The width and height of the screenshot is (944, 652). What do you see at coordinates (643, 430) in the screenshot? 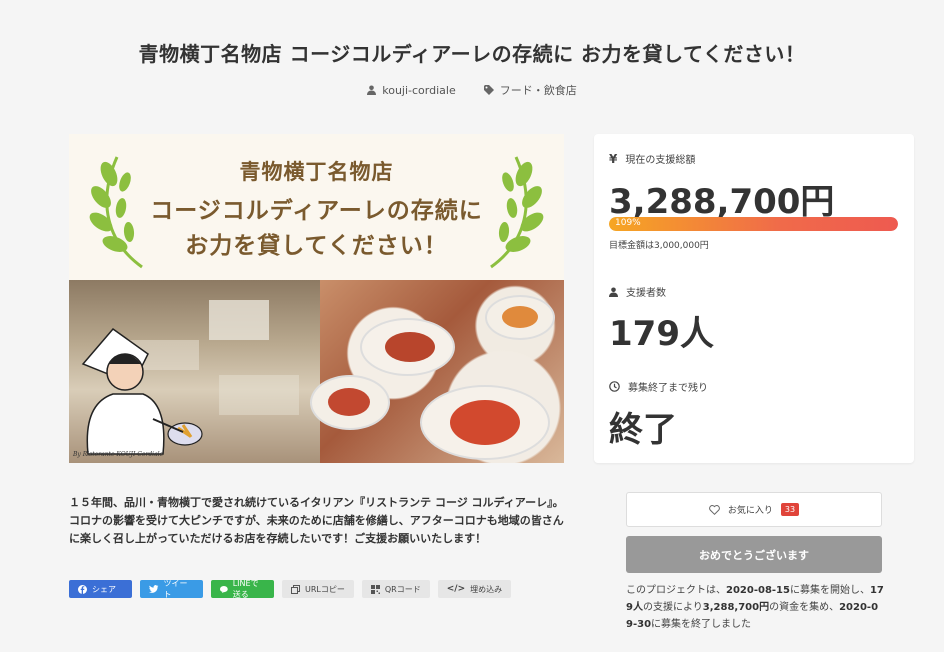
I see `remaining-value: 終了` at bounding box center [643, 430].